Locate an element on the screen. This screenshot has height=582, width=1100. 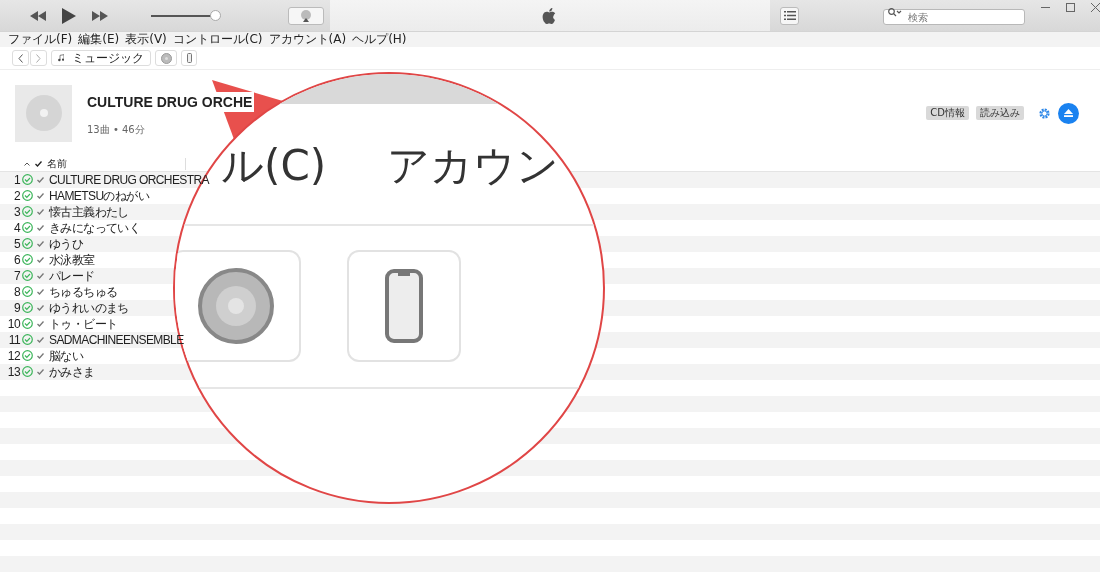
track-number: 12 is located at coordinates (13, 356).